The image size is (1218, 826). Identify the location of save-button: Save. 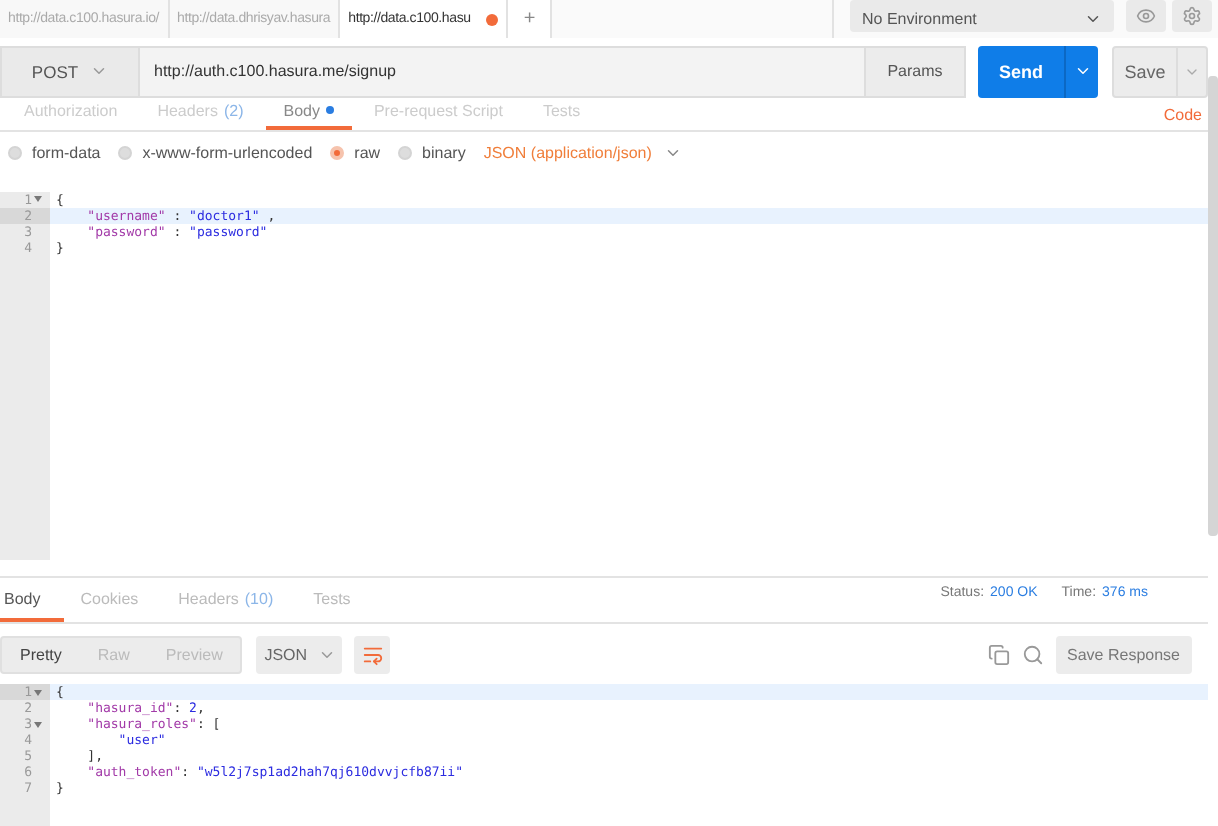
(1160, 72).